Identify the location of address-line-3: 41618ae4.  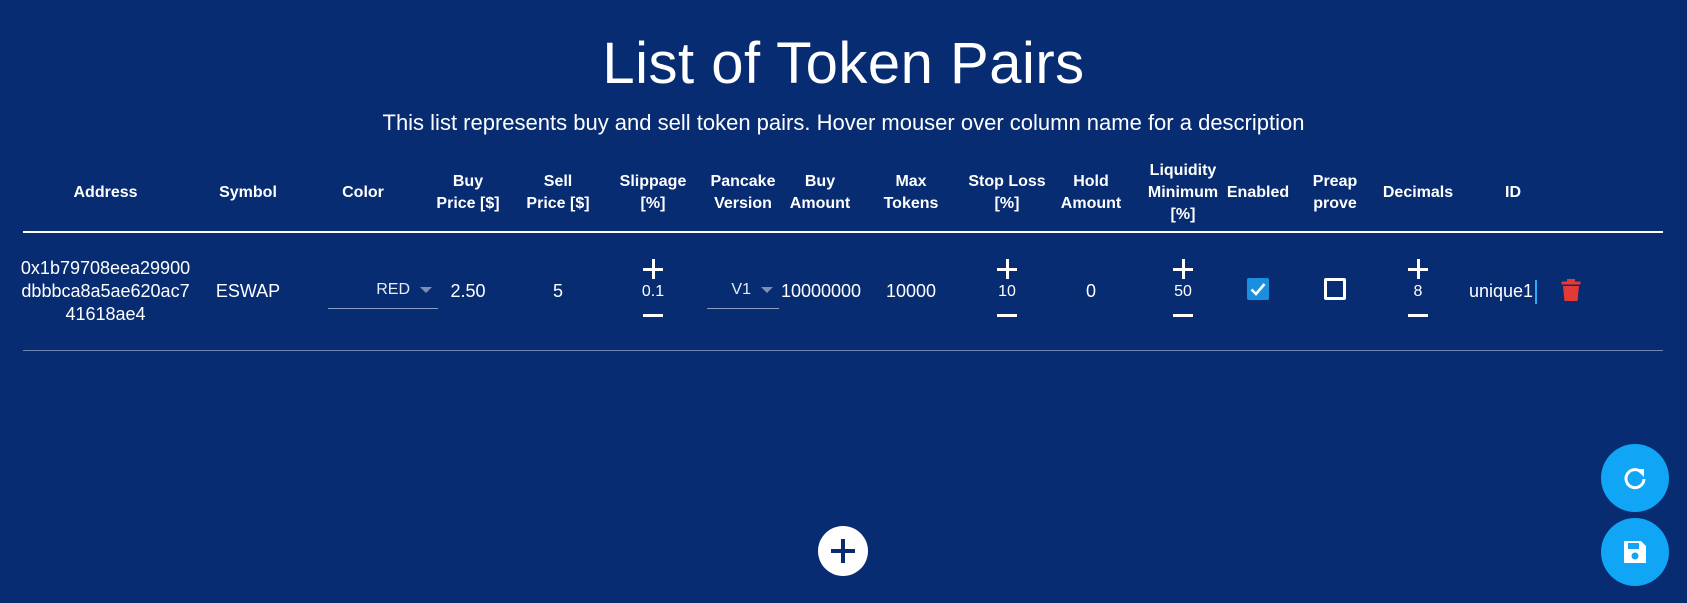
(105, 314).